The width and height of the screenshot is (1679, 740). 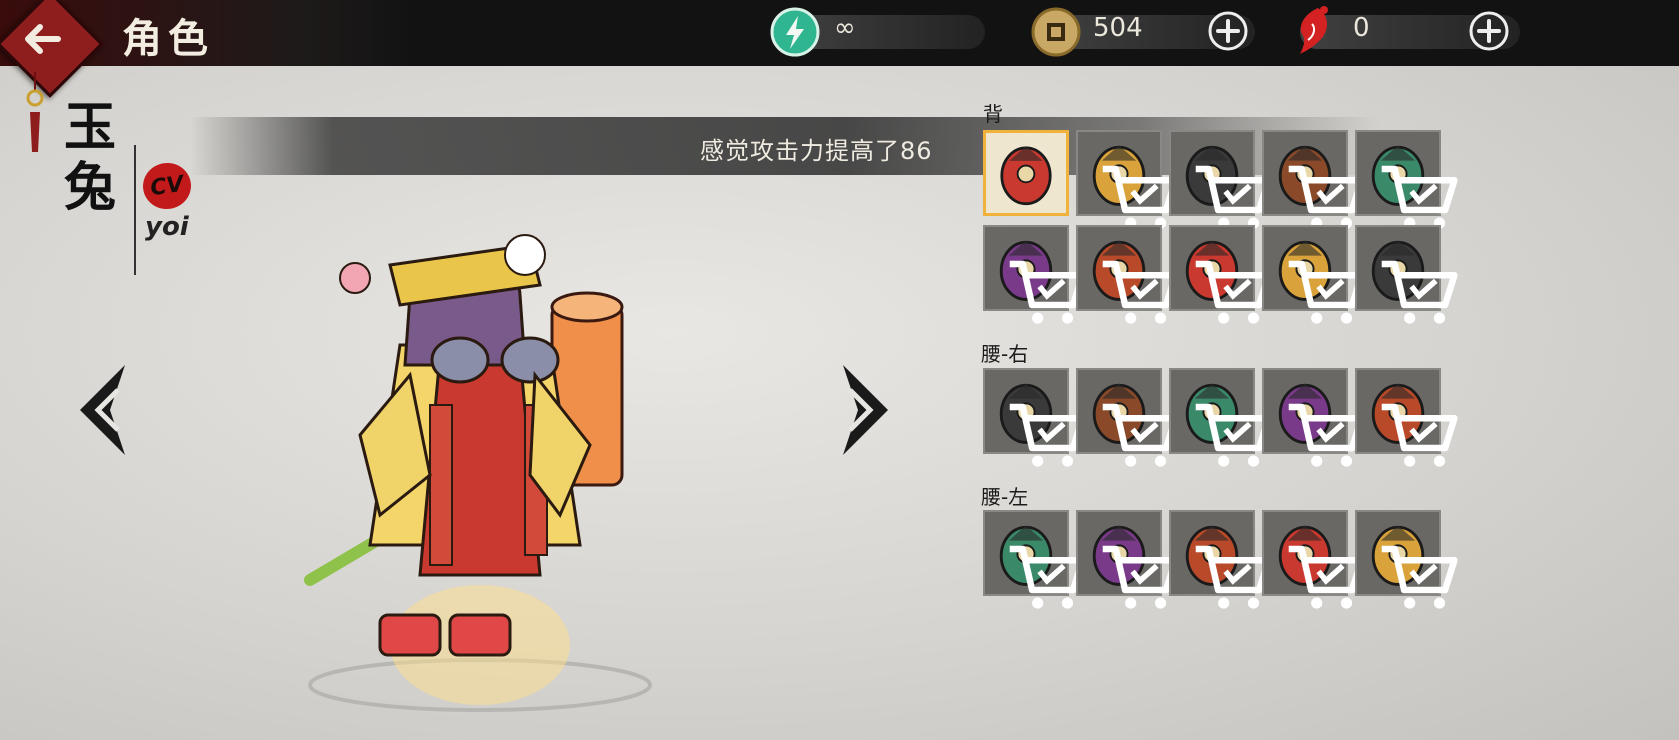 I want to click on name-divider, so click(x=135, y=210).